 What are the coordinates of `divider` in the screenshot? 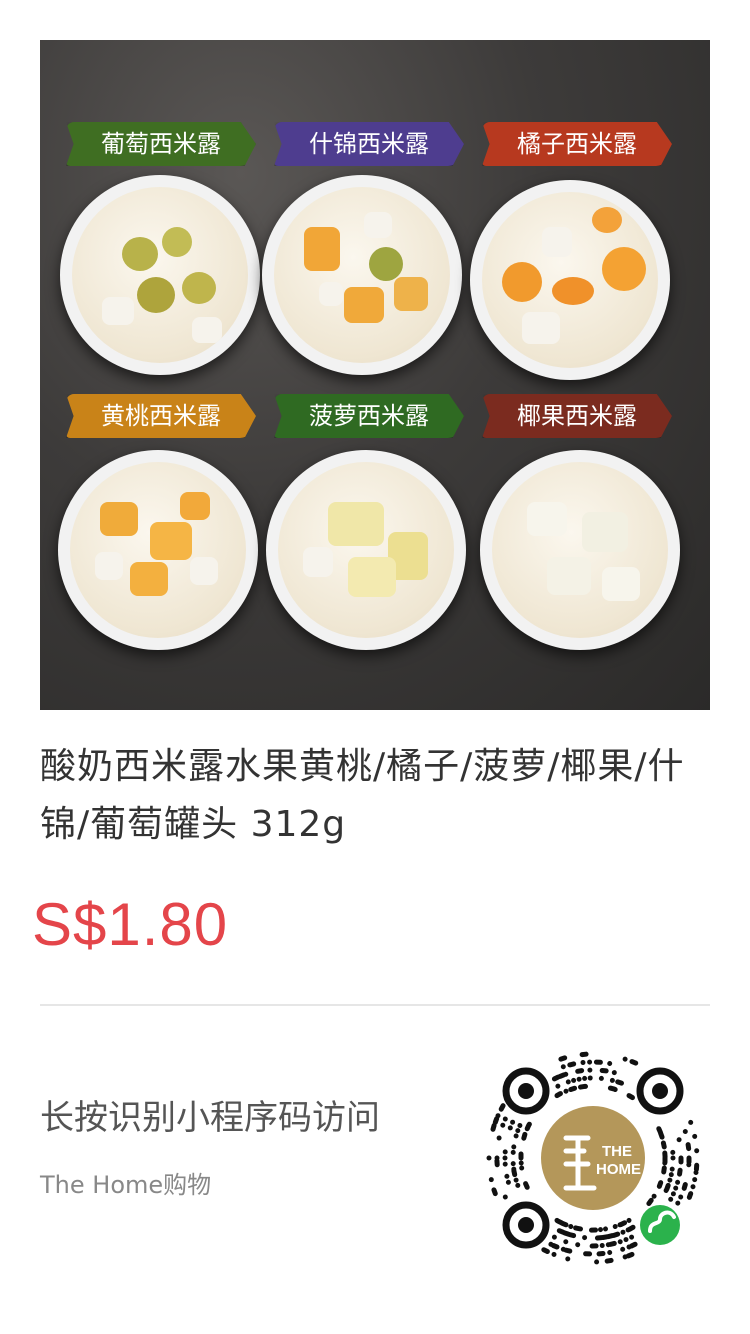 It's located at (375, 1005).